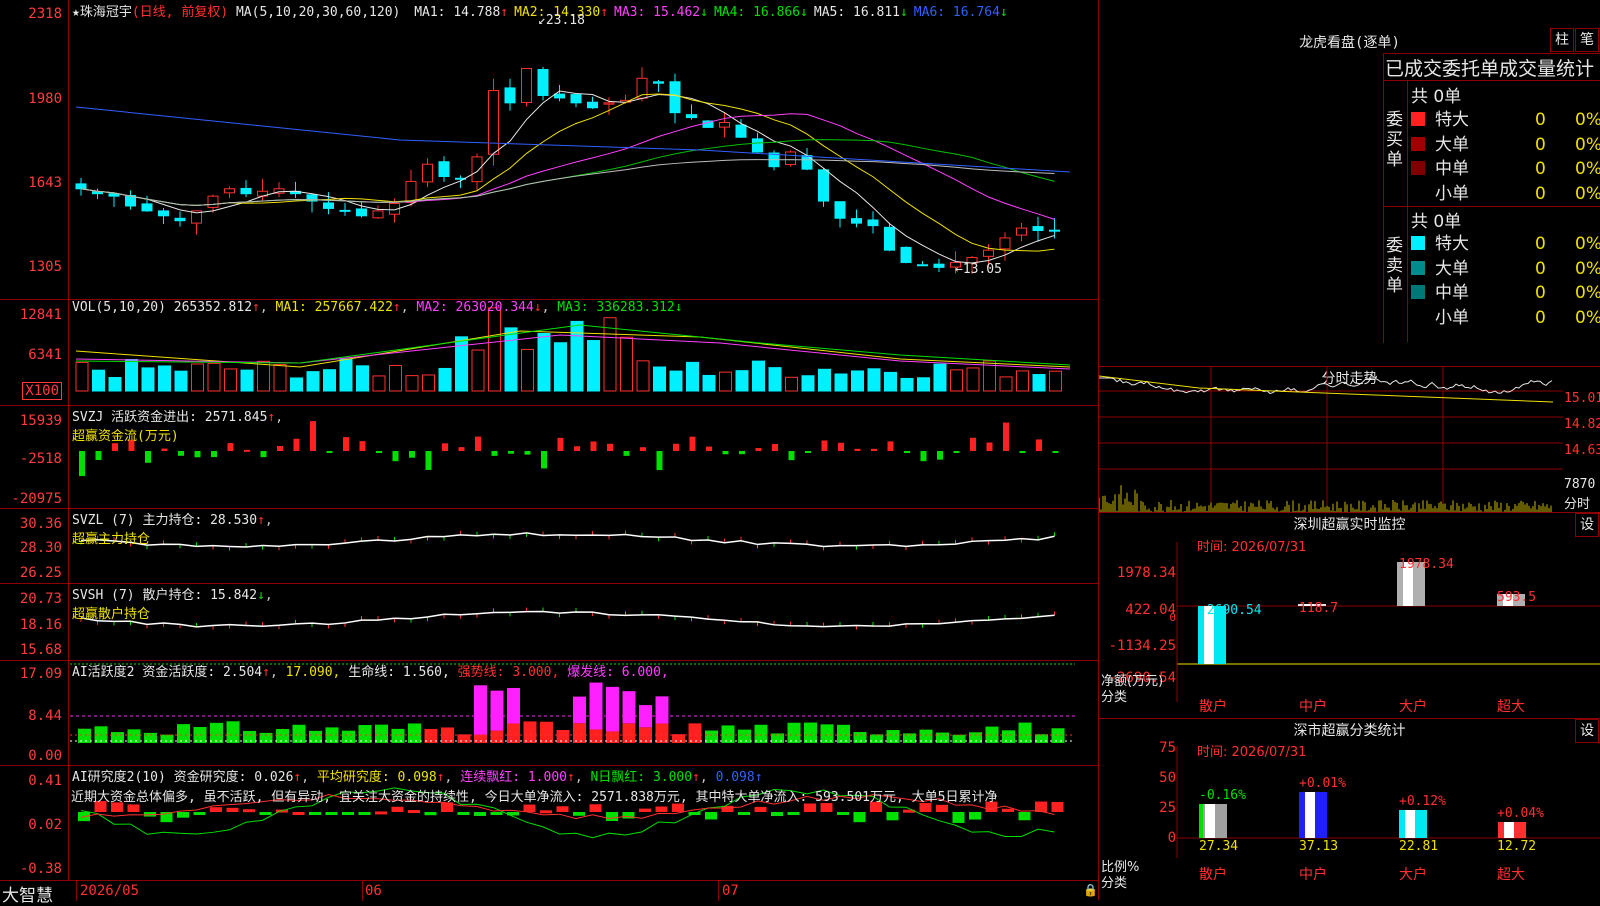  What do you see at coordinates (1394, 266) in the screenshot?
I see `sell-label: 委卖单` at bounding box center [1394, 266].